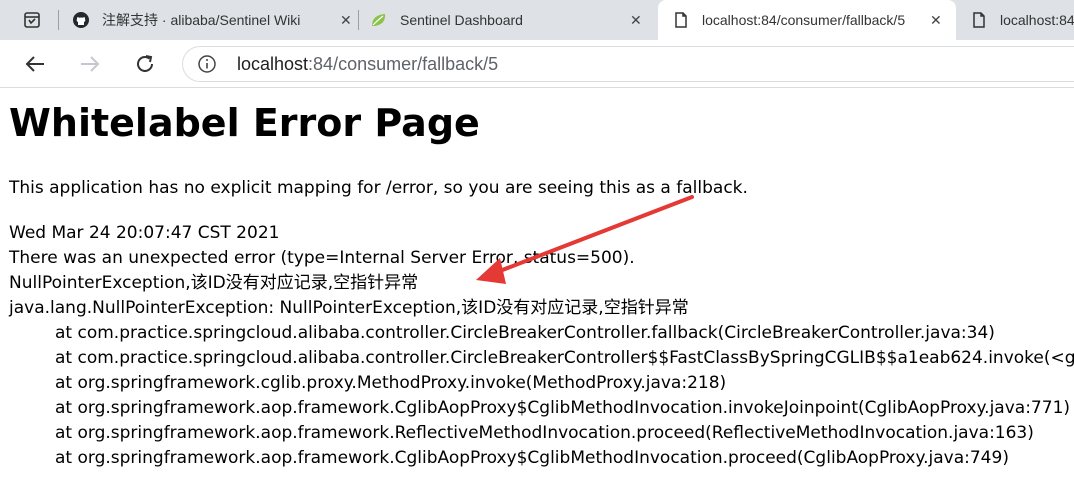  Describe the element at coordinates (244, 123) in the screenshot. I see `page-title: Whitelabel Error Page` at that location.